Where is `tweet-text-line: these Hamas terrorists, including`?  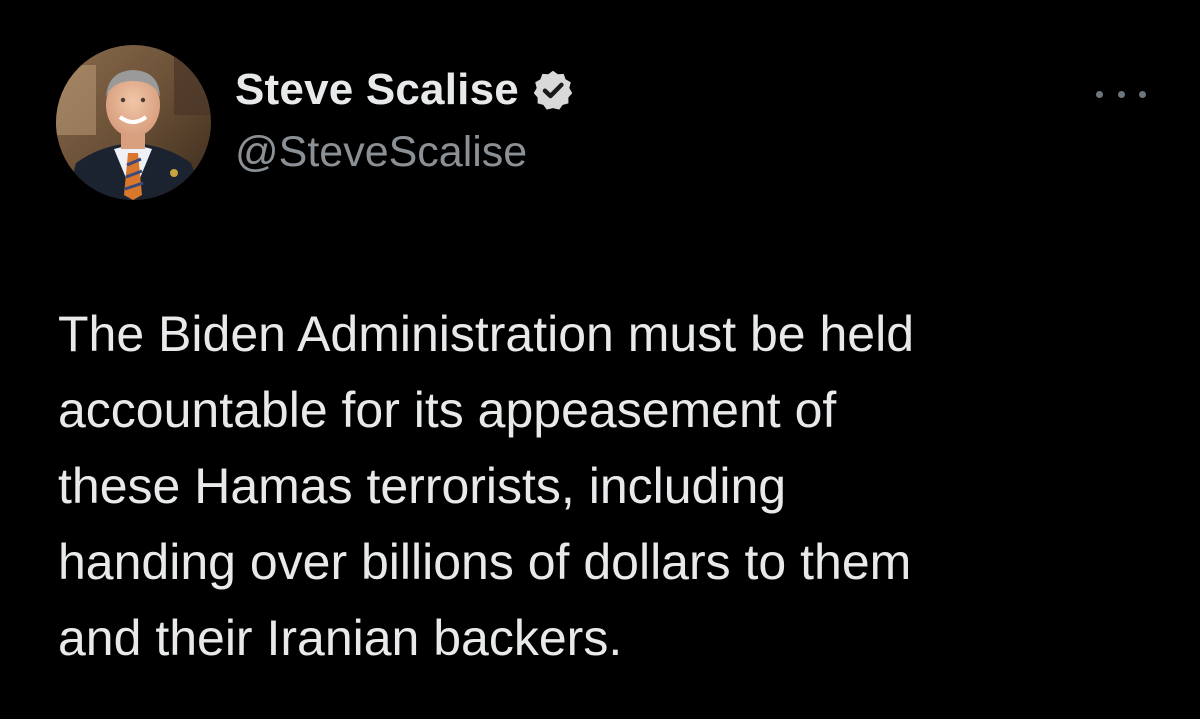 tweet-text-line: these Hamas terrorists, including is located at coordinates (422, 486).